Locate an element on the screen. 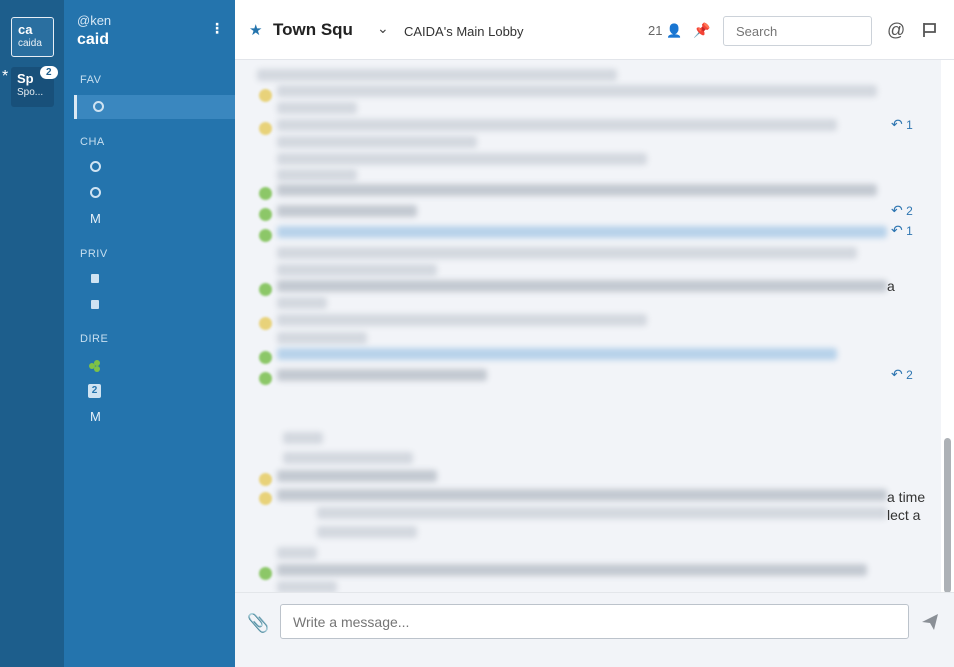 Image resolution: width=954 pixels, height=667 pixels. channel-title: Town Squ is located at coordinates (313, 30).